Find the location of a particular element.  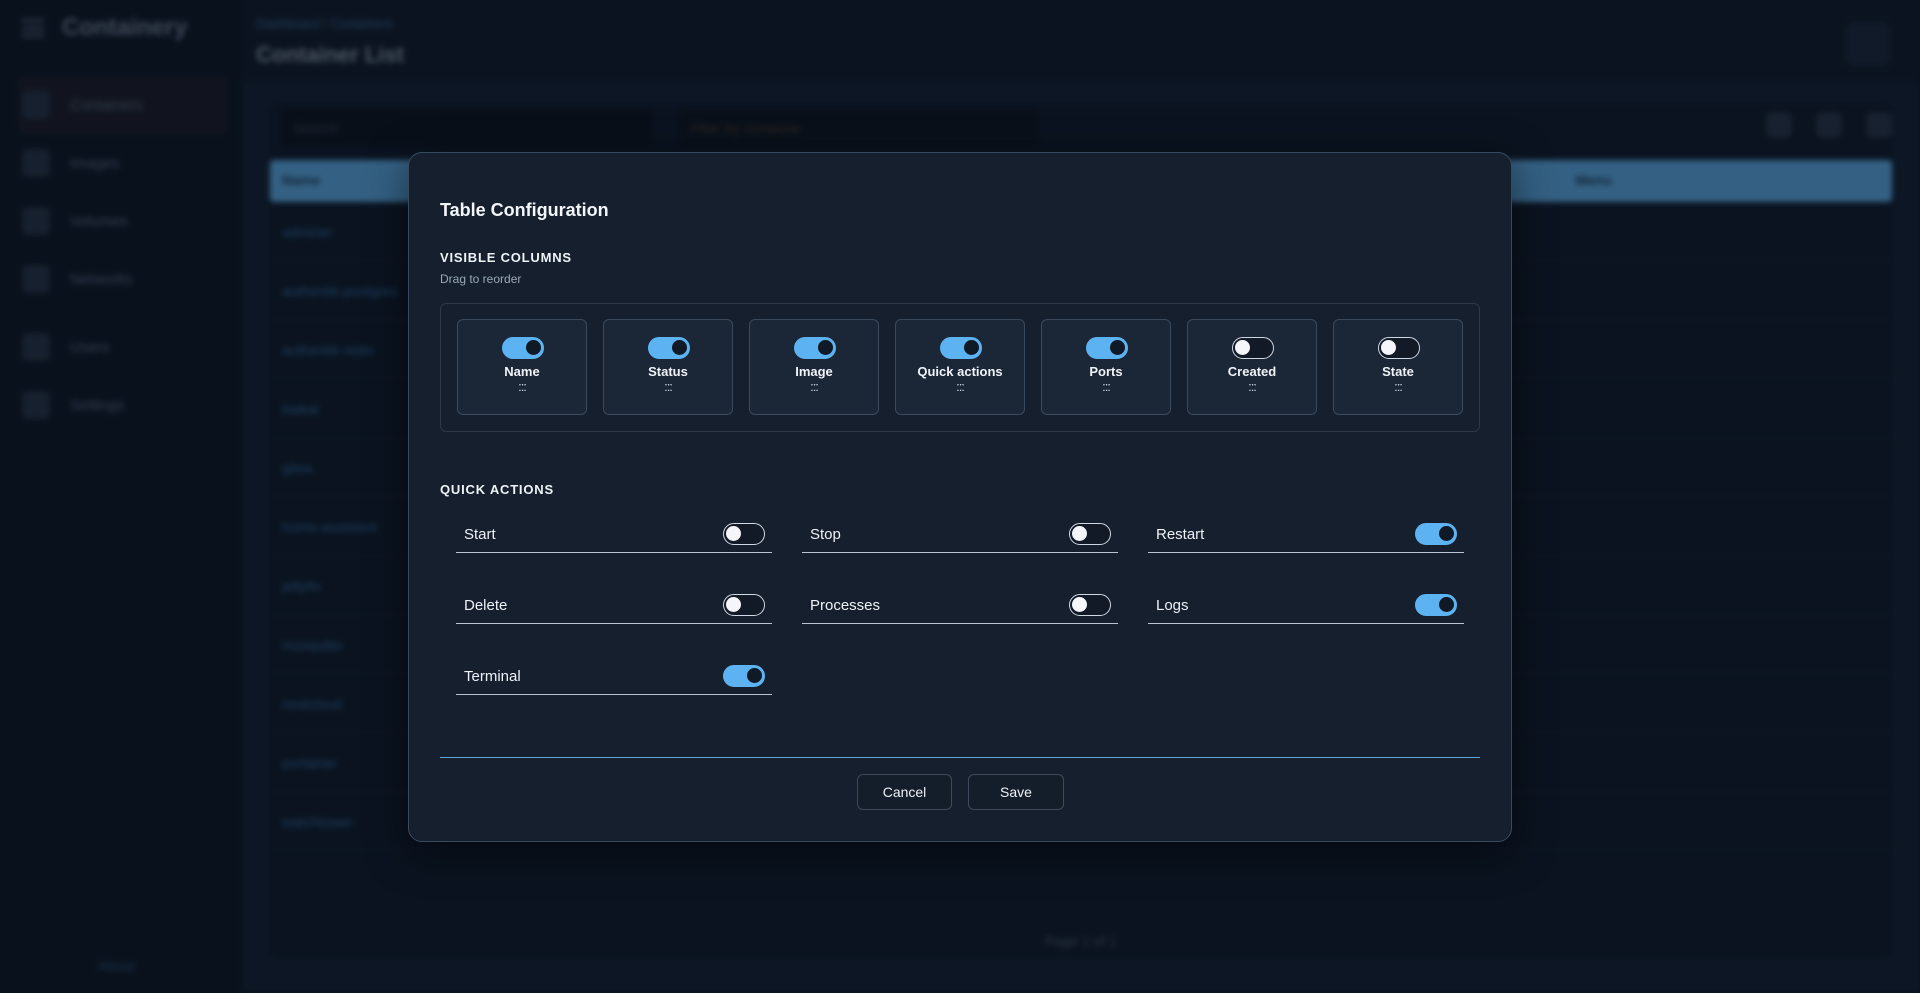

visible-columns-hint: Drag to reorder is located at coordinates (481, 279).